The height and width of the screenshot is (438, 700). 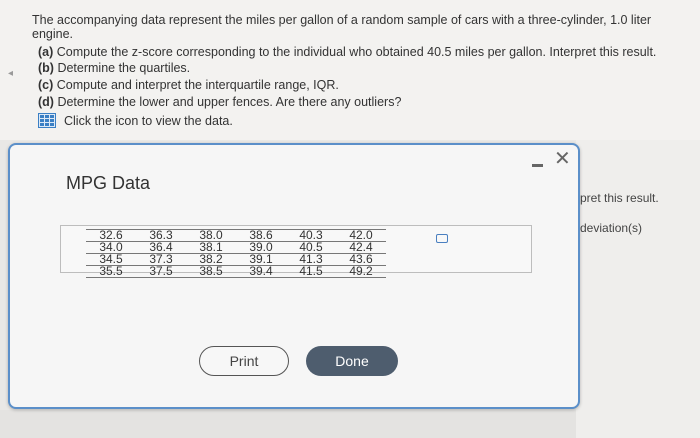 I want to click on table-row: 34.5 37.3 38.2 39.1 41.3 43.6, so click(x=236, y=259).